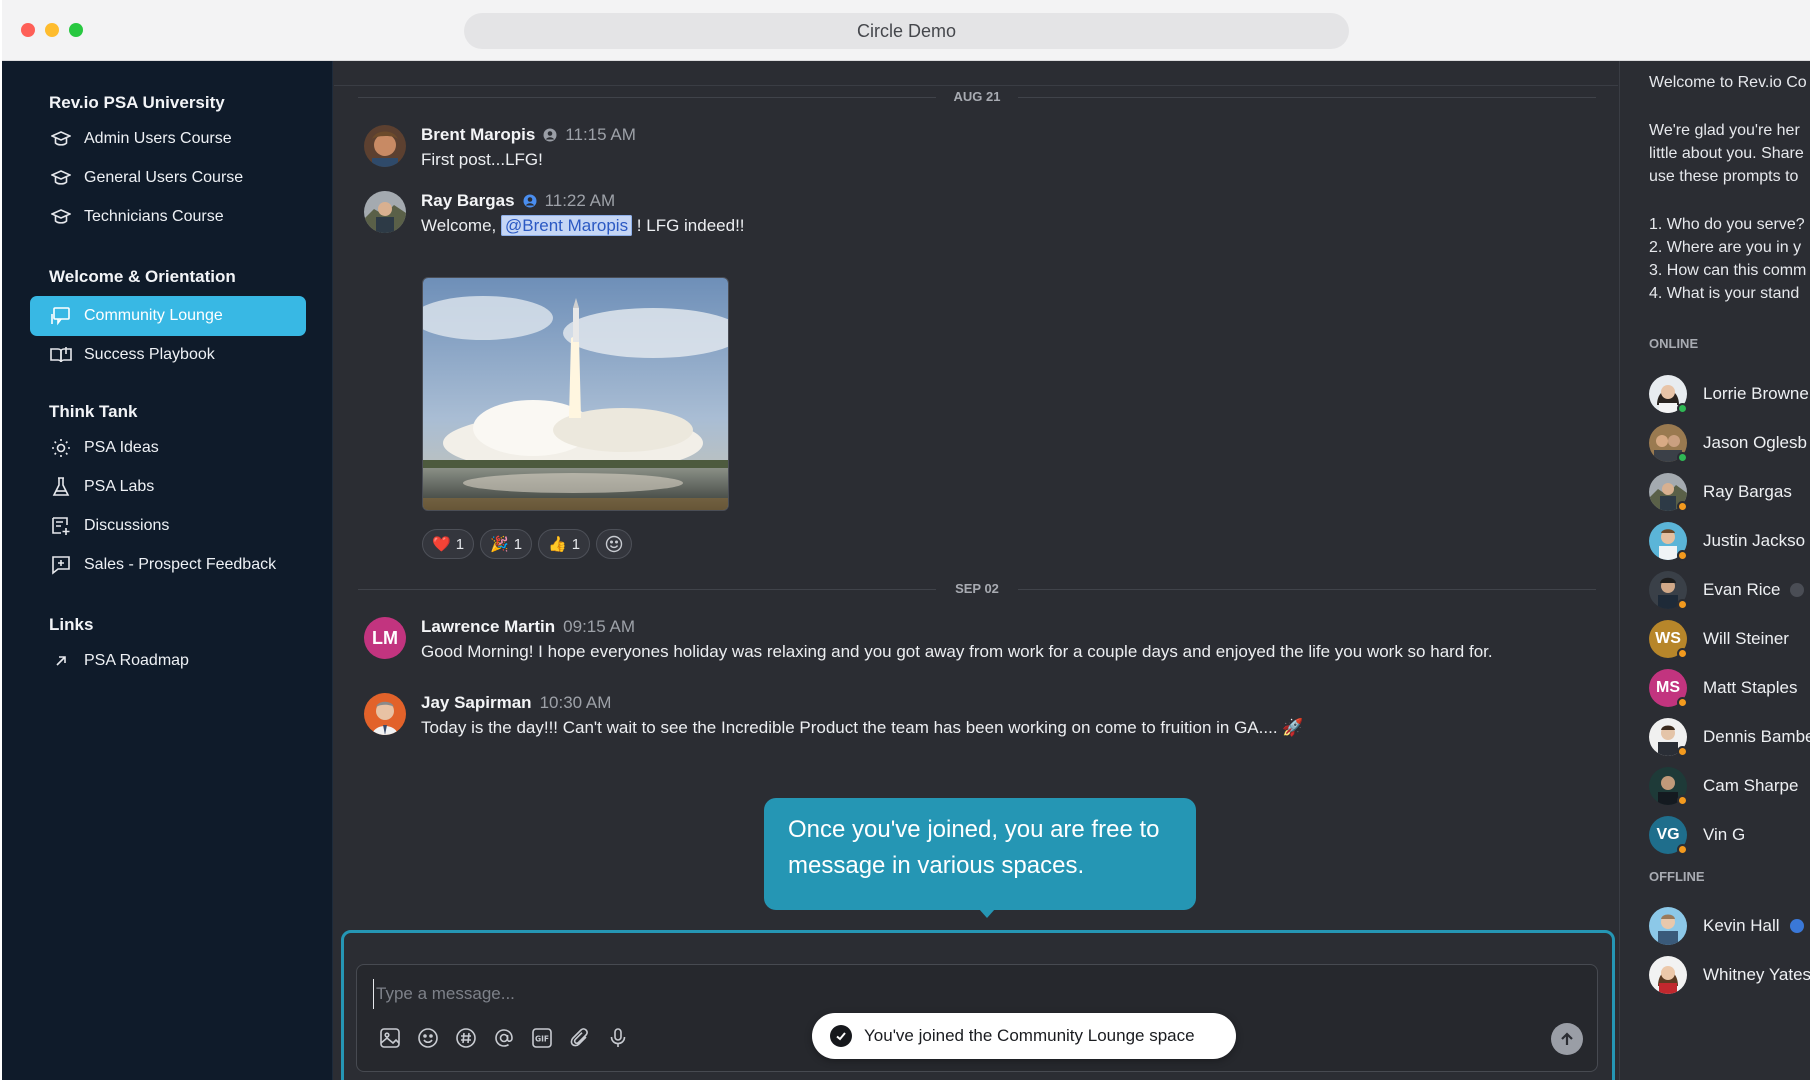 Image resolution: width=1812 pixels, height=1080 pixels. Describe the element at coordinates (168, 316) in the screenshot. I see `sidebar-item-community-lounge: Community Lounge` at that location.